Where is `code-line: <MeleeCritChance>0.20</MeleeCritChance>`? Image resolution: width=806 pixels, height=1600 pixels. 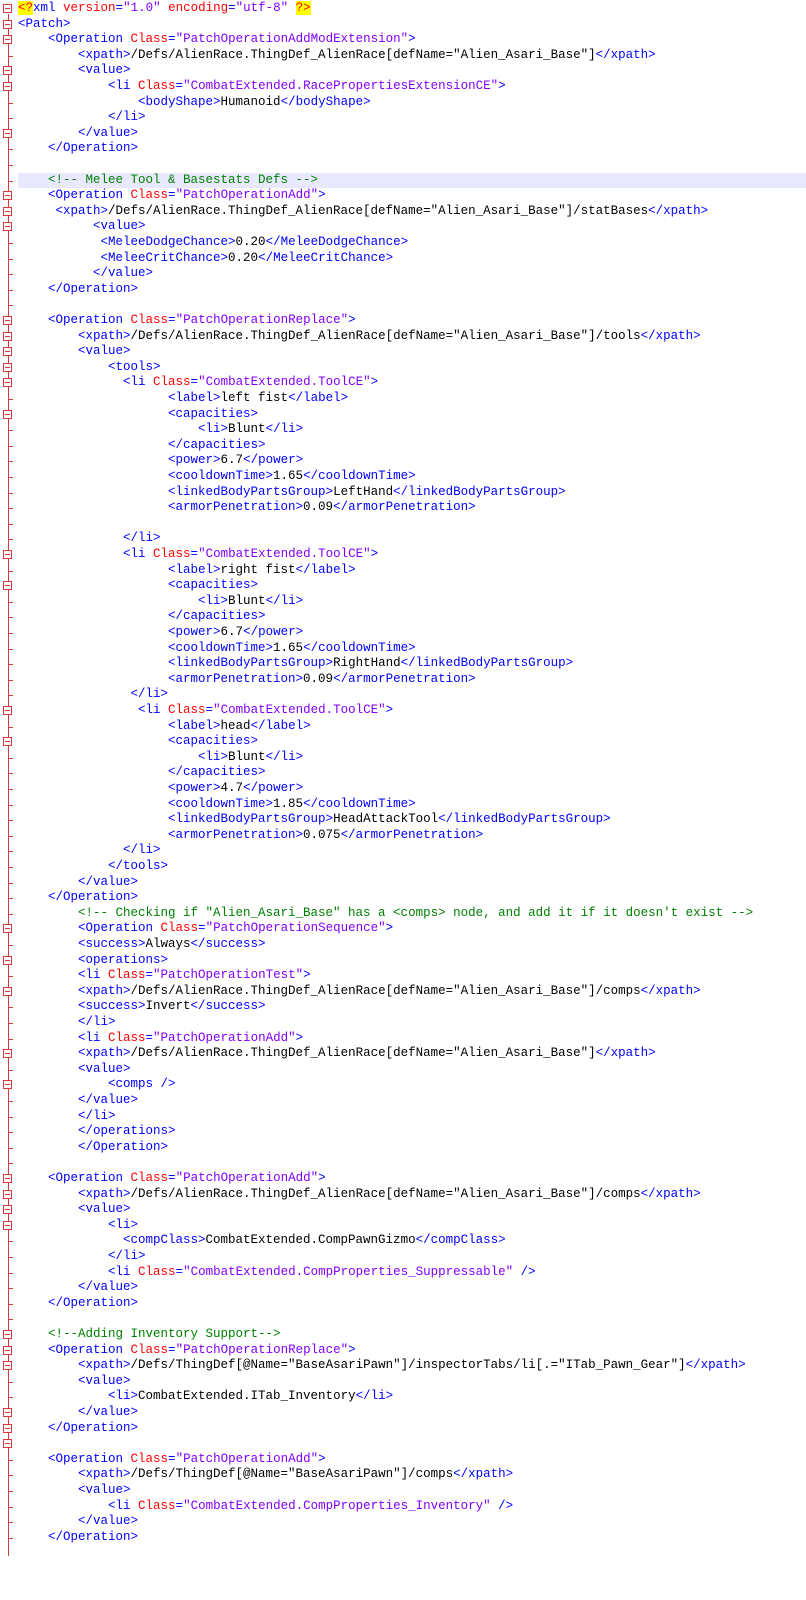
code-line: <MeleeCritChance>0.20</MeleeCritChance> is located at coordinates (412, 259).